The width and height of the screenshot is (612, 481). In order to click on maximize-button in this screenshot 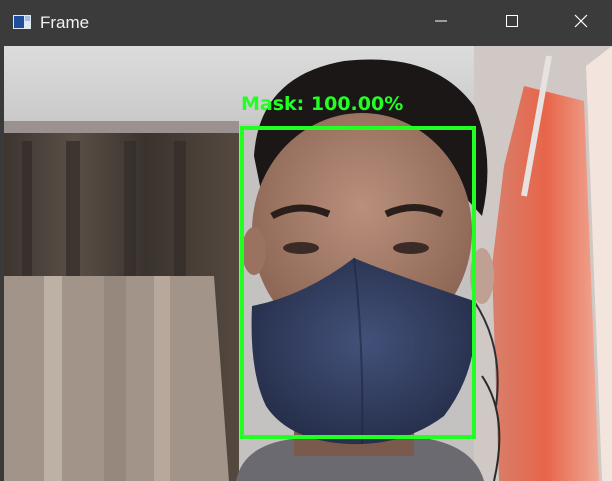, I will do `click(512, 23)`.